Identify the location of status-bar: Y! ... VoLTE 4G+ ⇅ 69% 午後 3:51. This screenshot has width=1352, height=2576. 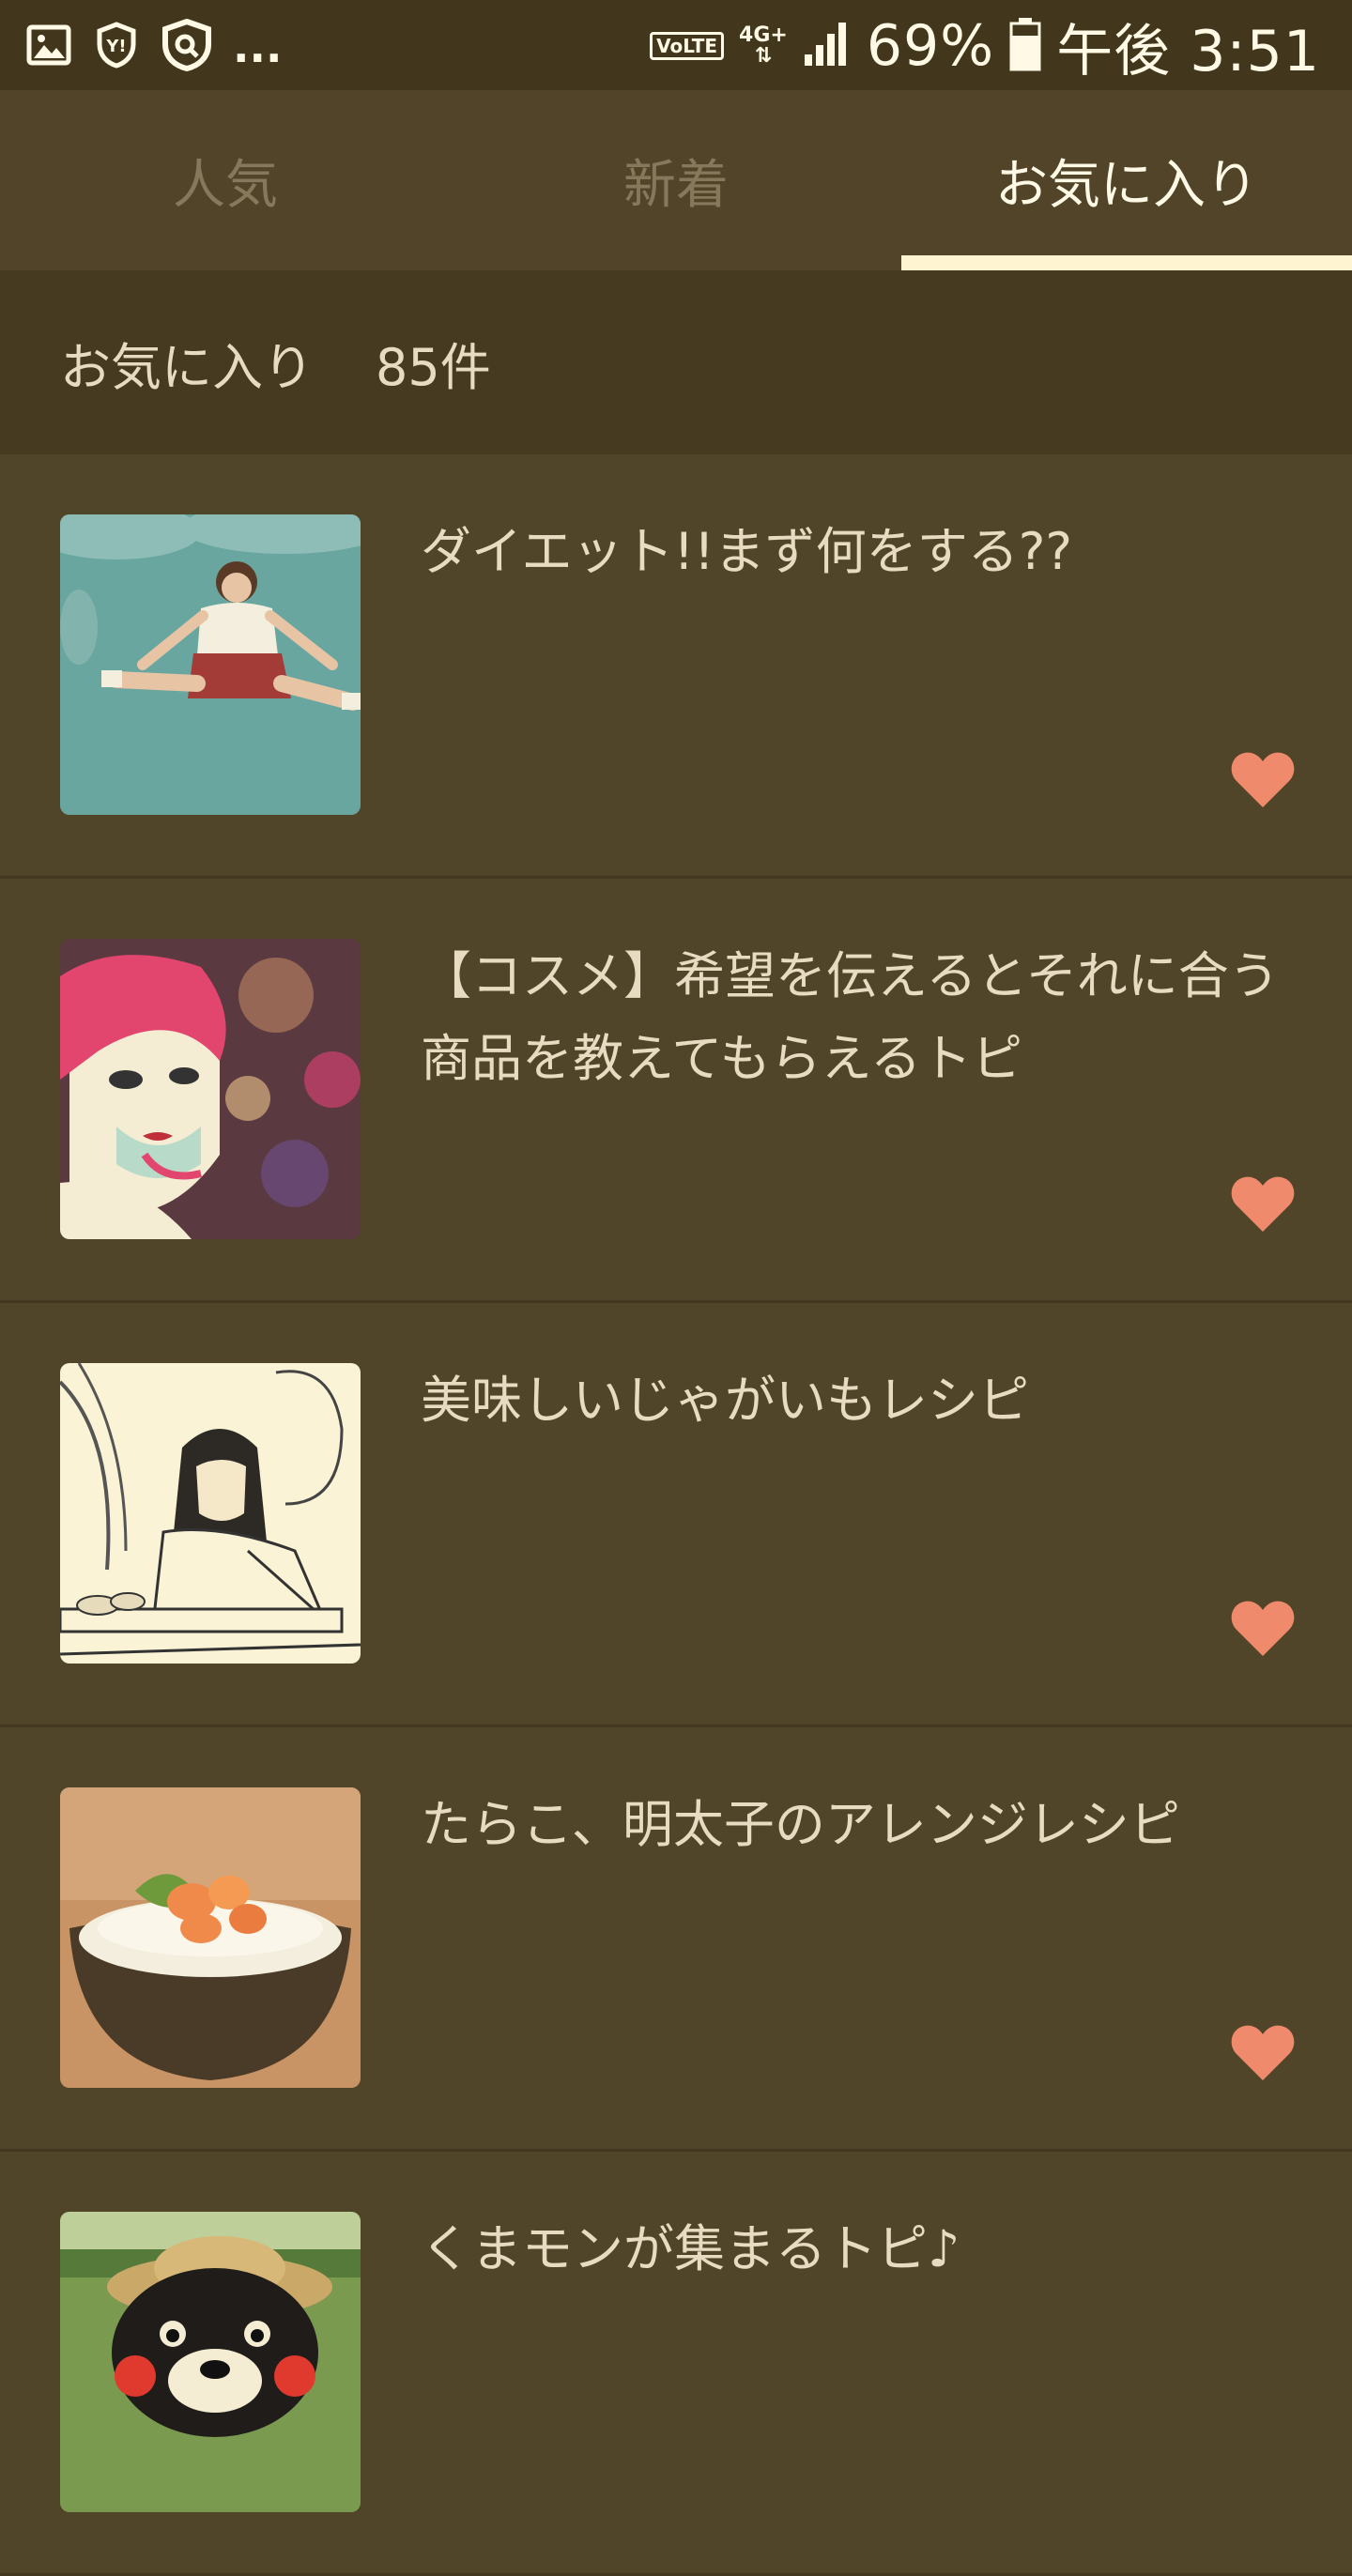
(676, 45).